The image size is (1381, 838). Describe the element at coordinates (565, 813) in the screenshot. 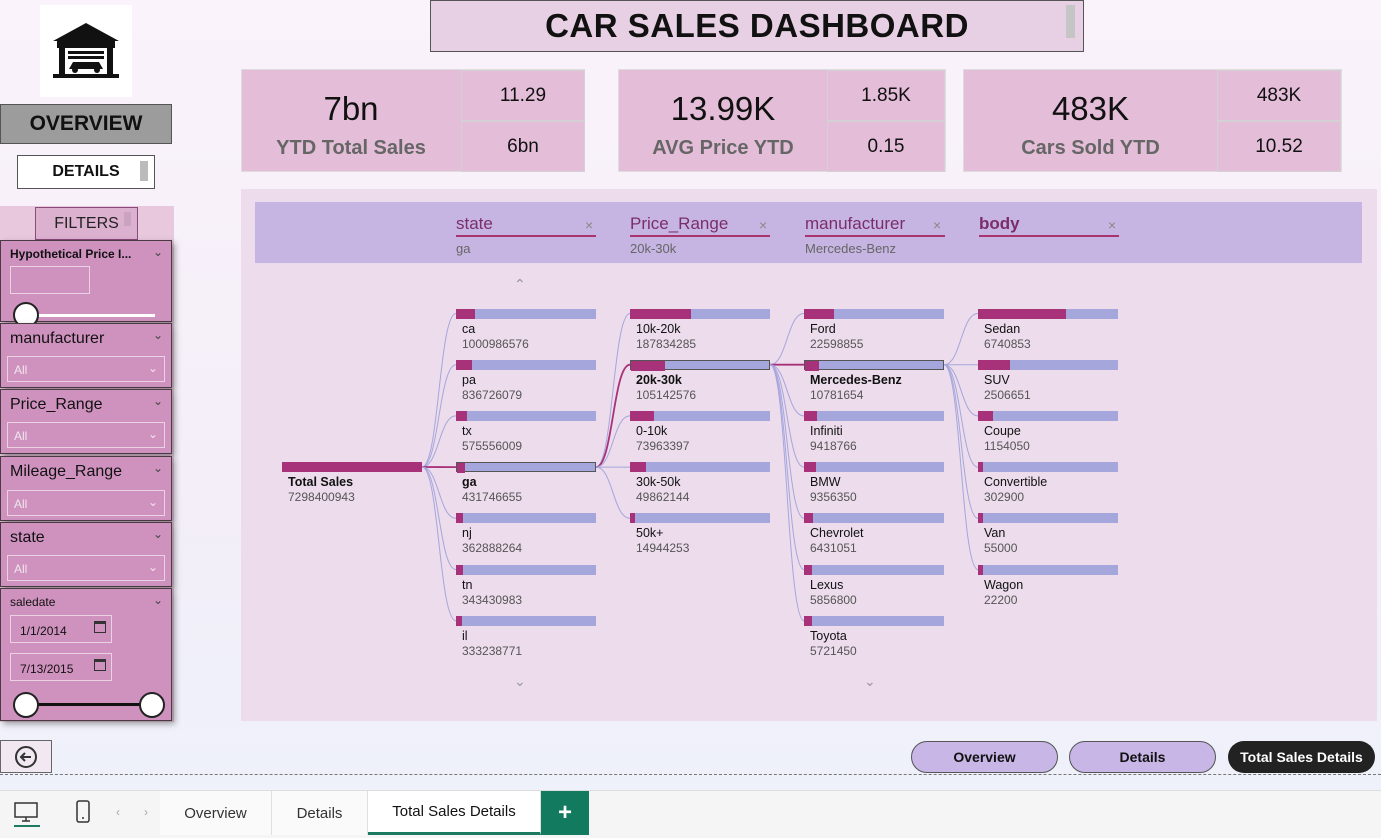

I see `add-page-button: +` at that location.